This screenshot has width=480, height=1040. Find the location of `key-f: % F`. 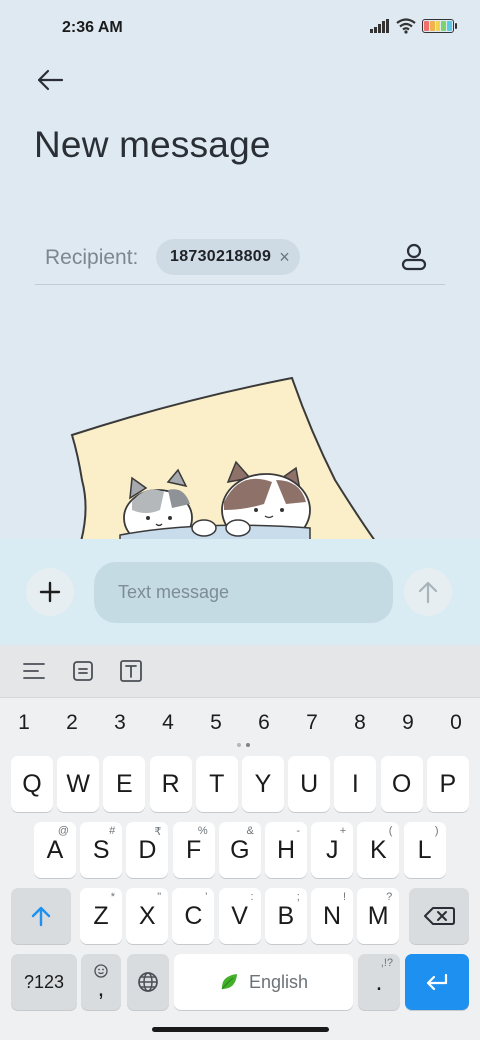

key-f: % F is located at coordinates (193, 850).